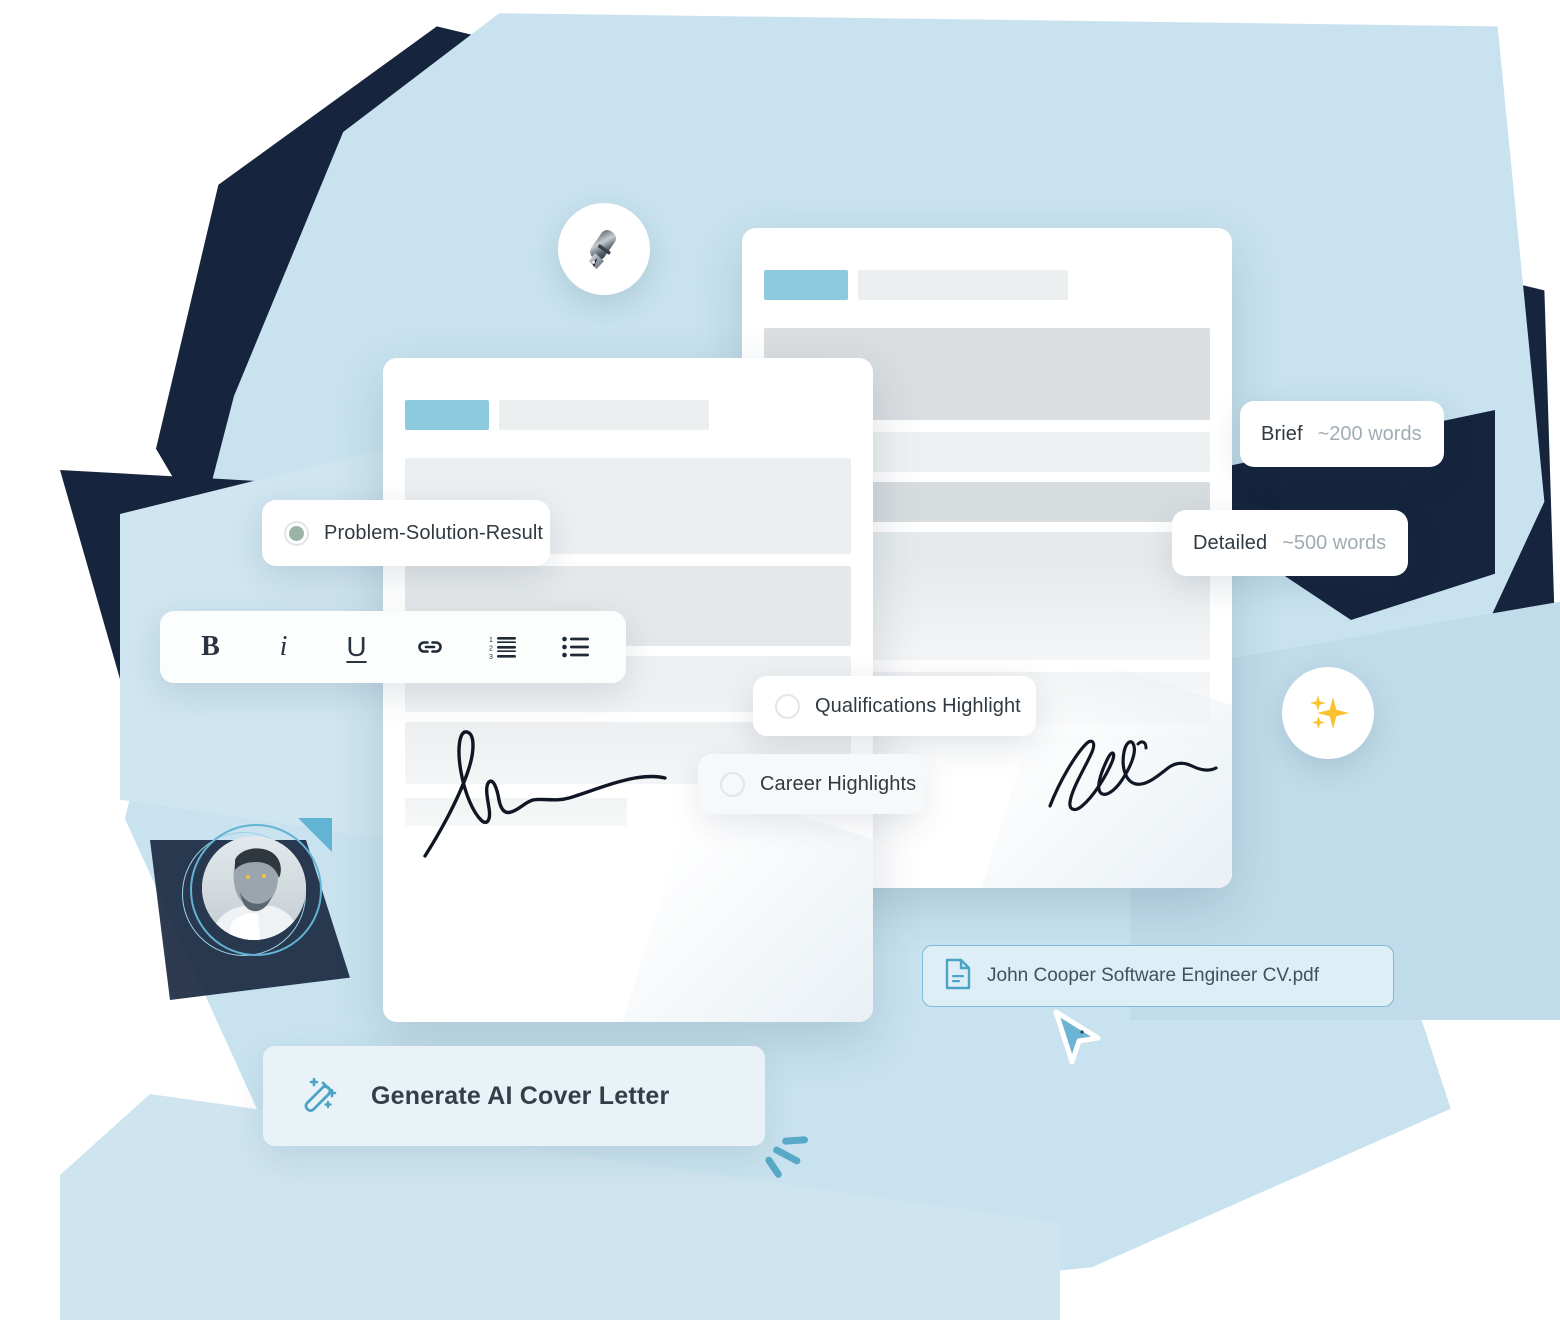  I want to click on file-document-icon, so click(958, 976).